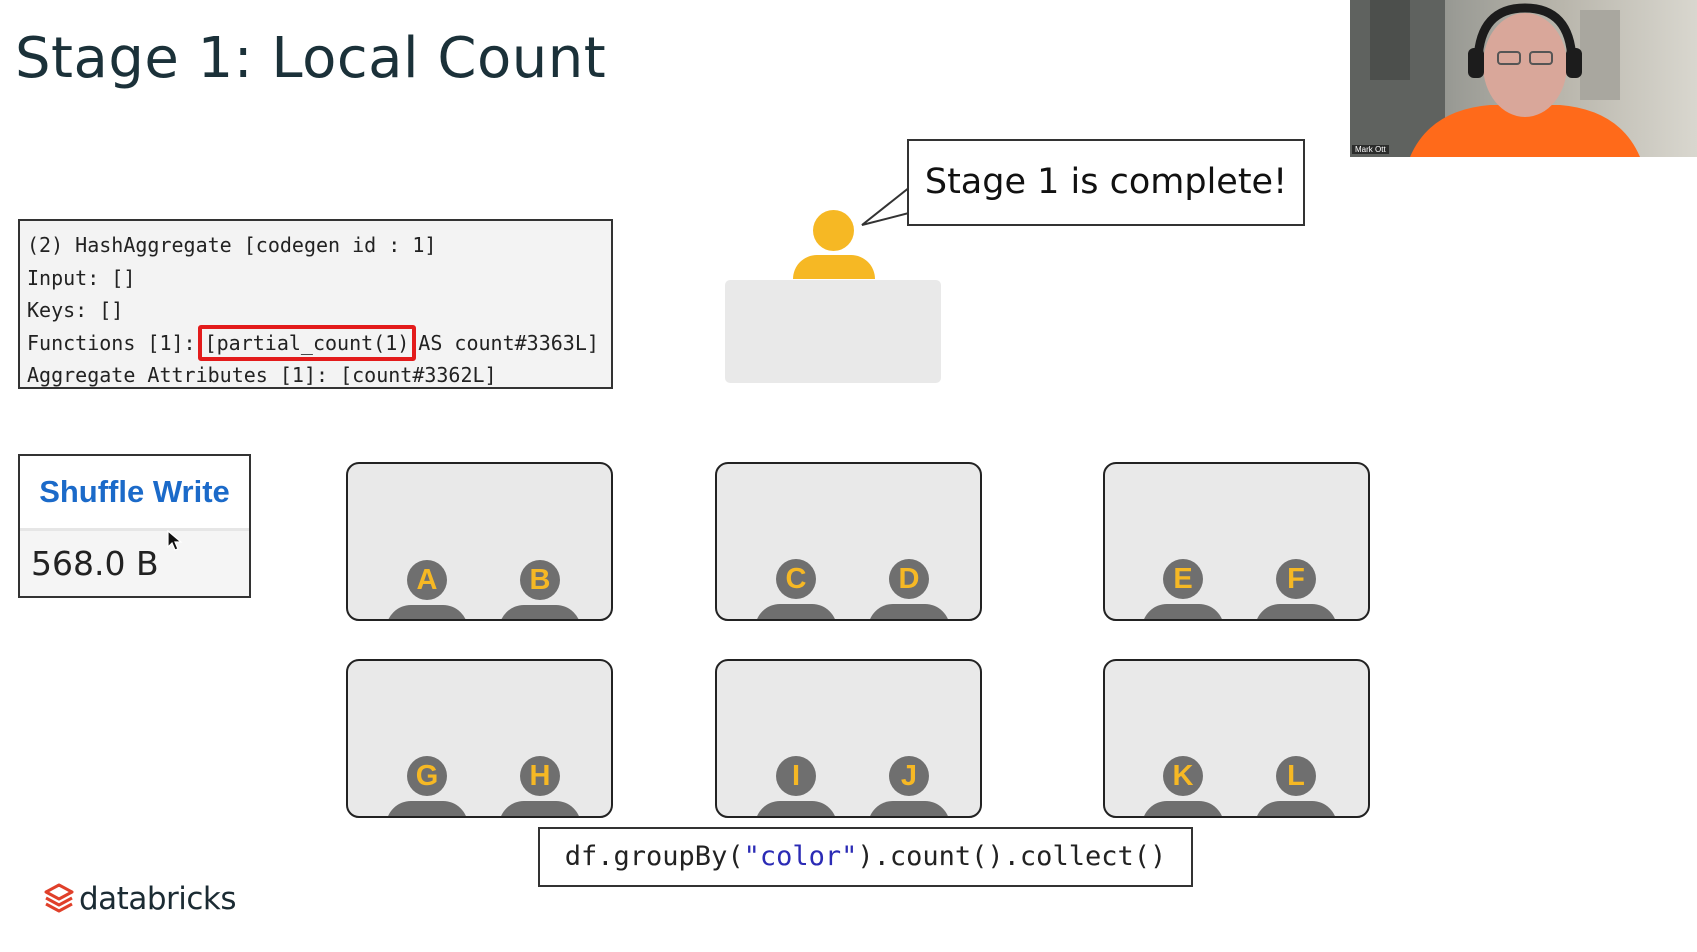  Describe the element at coordinates (81, 277) in the screenshot. I see `plan-line: Input: []` at that location.